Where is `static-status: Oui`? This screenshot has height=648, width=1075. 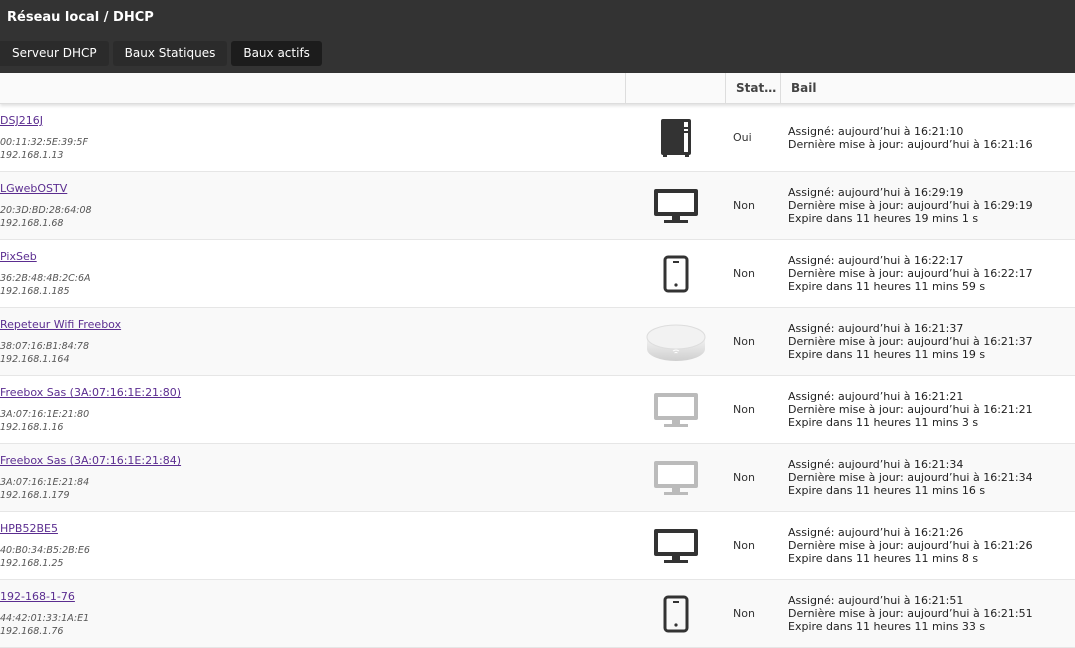
static-status: Oui is located at coordinates (742, 137).